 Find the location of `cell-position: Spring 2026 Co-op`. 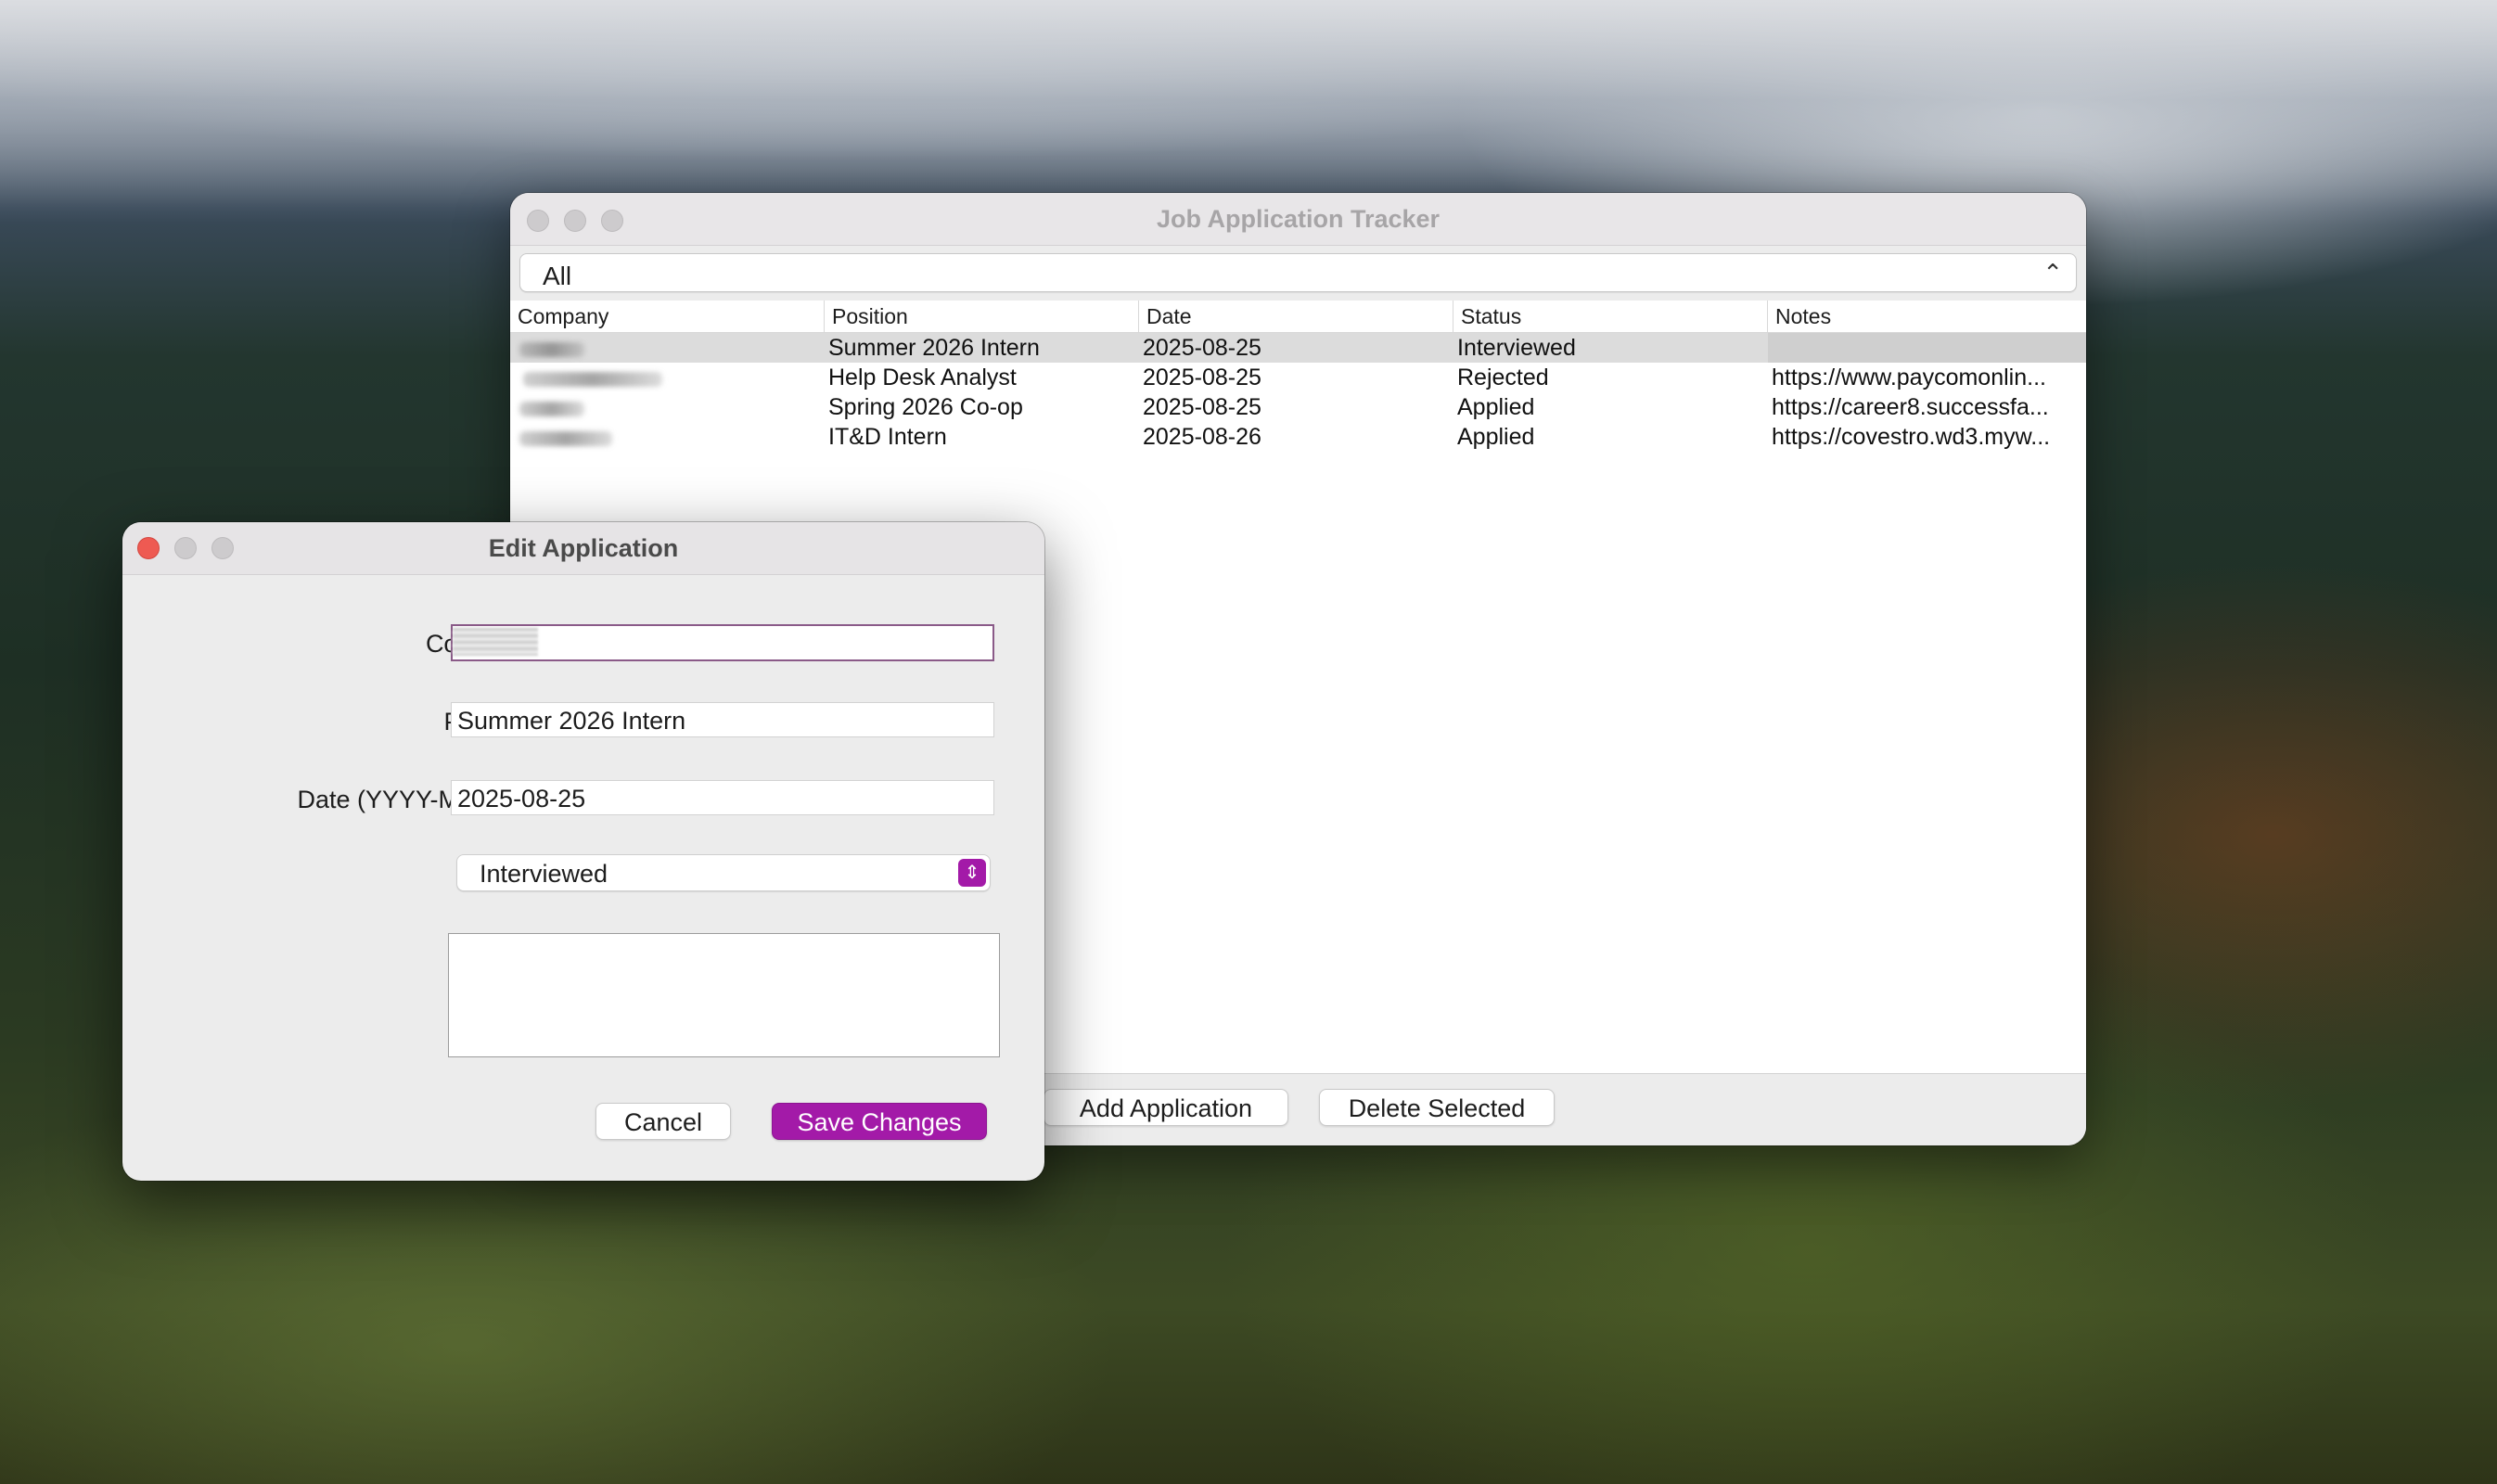

cell-position: Spring 2026 Co-op is located at coordinates (925, 407).